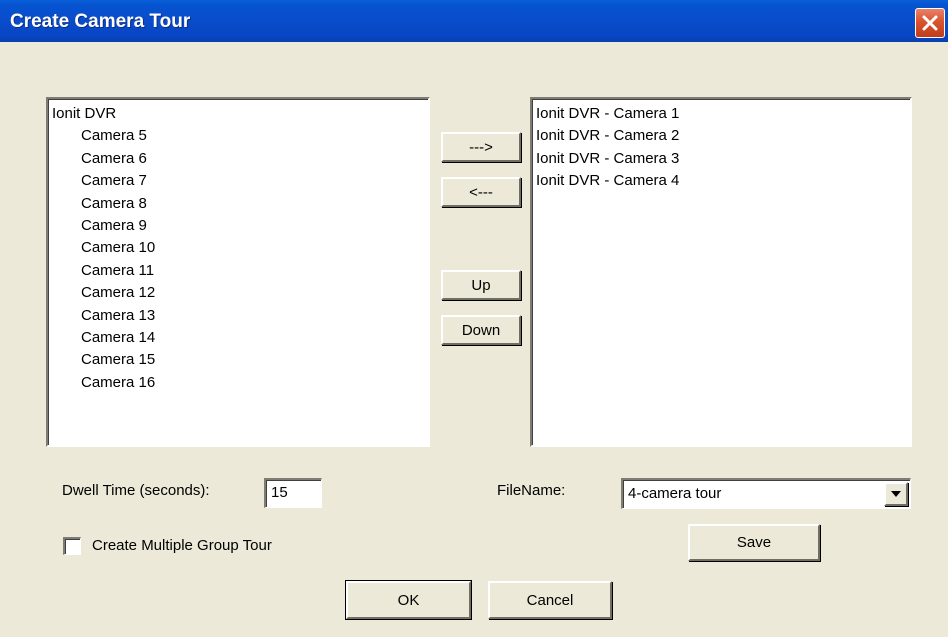 The width and height of the screenshot is (948, 637). Describe the element at coordinates (240, 204) in the screenshot. I see `list-item: Camera 8` at that location.